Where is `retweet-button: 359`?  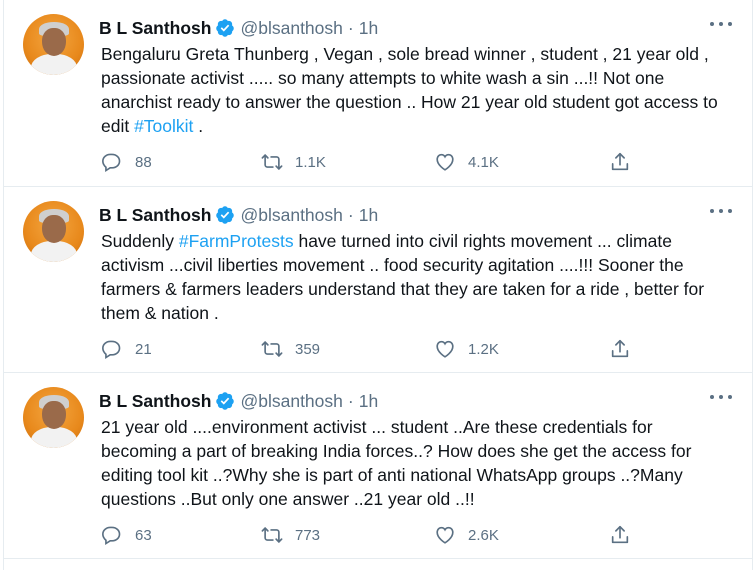 retweet-button: 359 is located at coordinates (290, 349).